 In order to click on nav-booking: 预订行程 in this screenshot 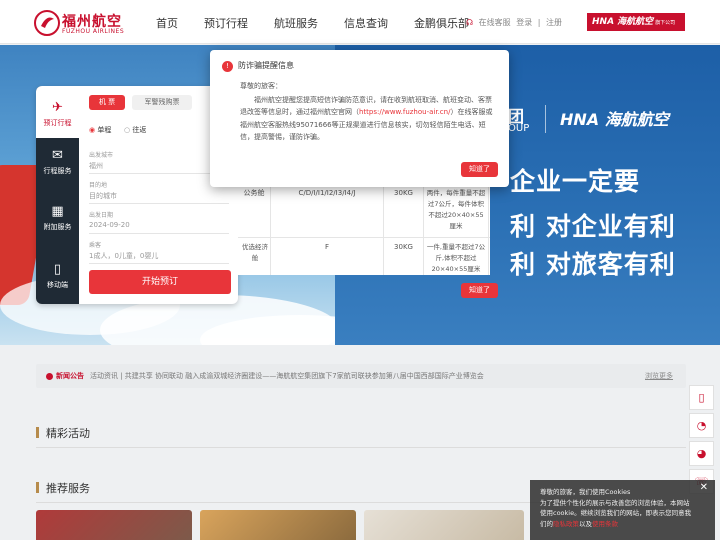, I will do `click(226, 23)`.